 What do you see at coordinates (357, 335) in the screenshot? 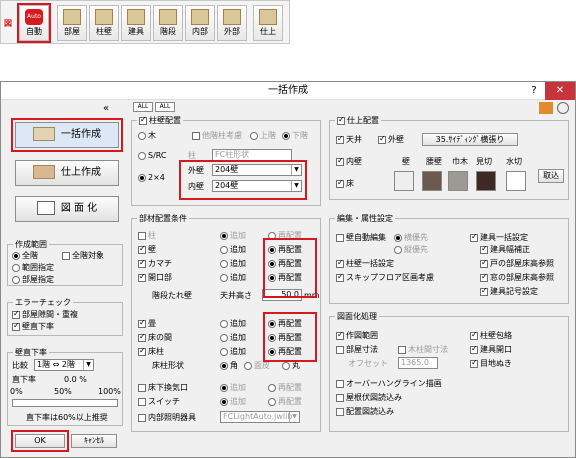
I see `create-range-check: 作図範囲` at bounding box center [357, 335].